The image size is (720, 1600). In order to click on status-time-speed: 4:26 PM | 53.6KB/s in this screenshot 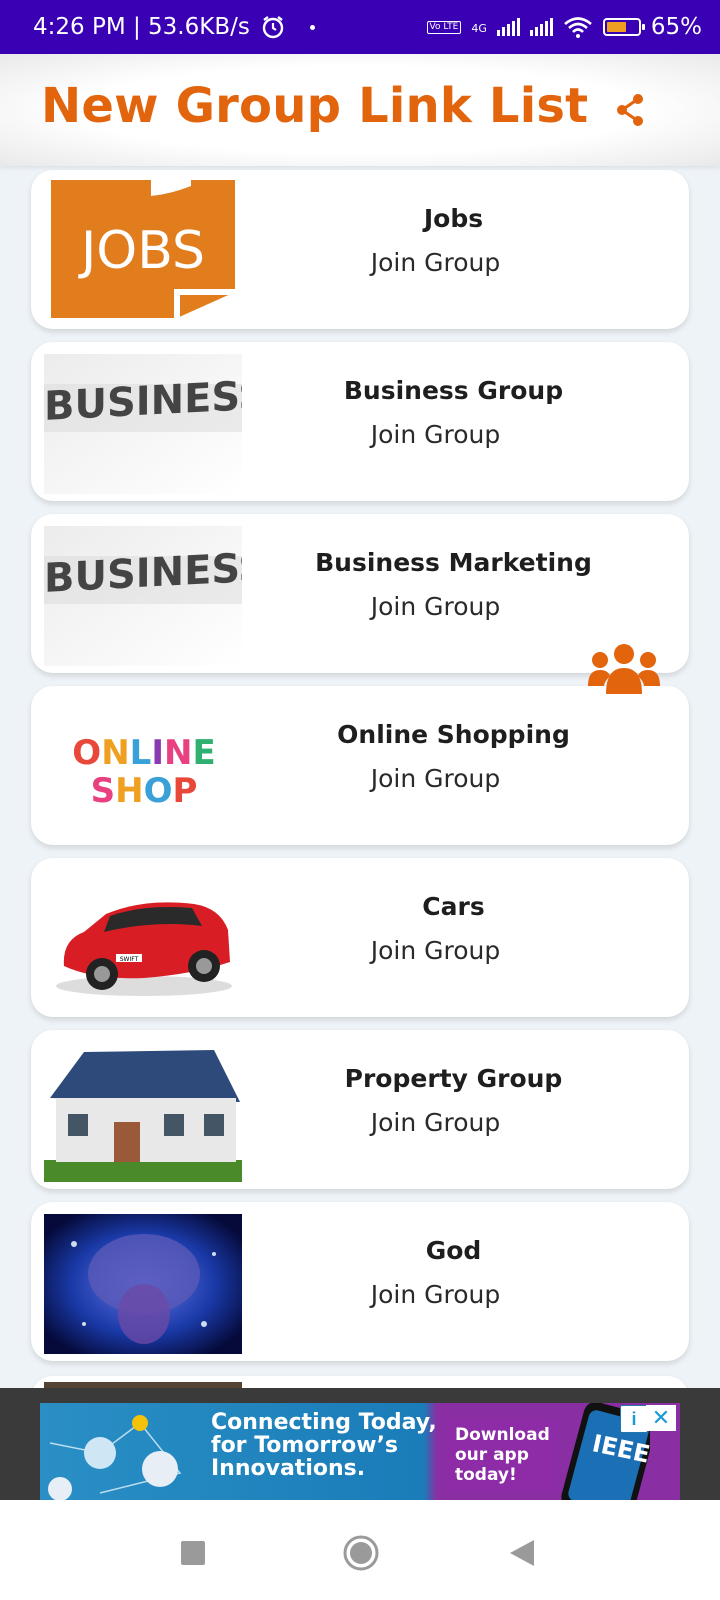, I will do `click(141, 27)`.